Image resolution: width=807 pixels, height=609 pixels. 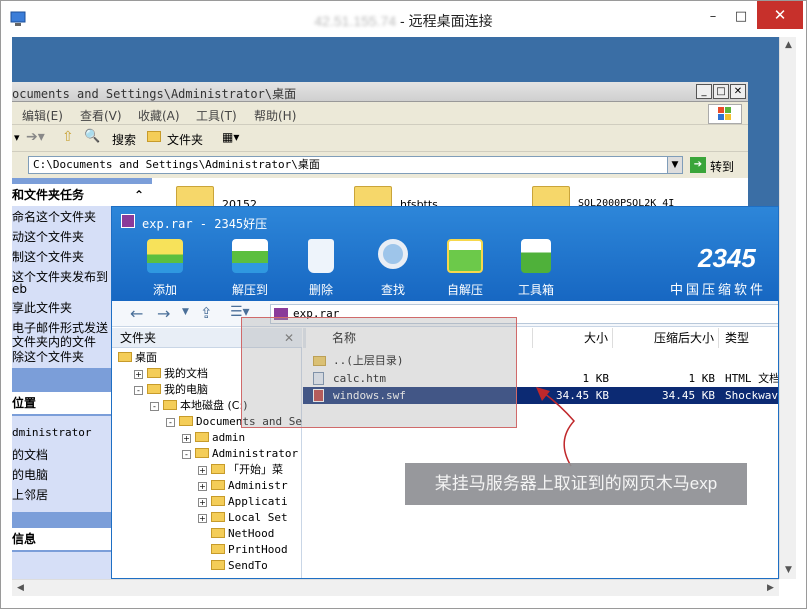 What do you see at coordinates (42, 307) in the screenshot?
I see `task-share: 享此文件夹` at bounding box center [42, 307].